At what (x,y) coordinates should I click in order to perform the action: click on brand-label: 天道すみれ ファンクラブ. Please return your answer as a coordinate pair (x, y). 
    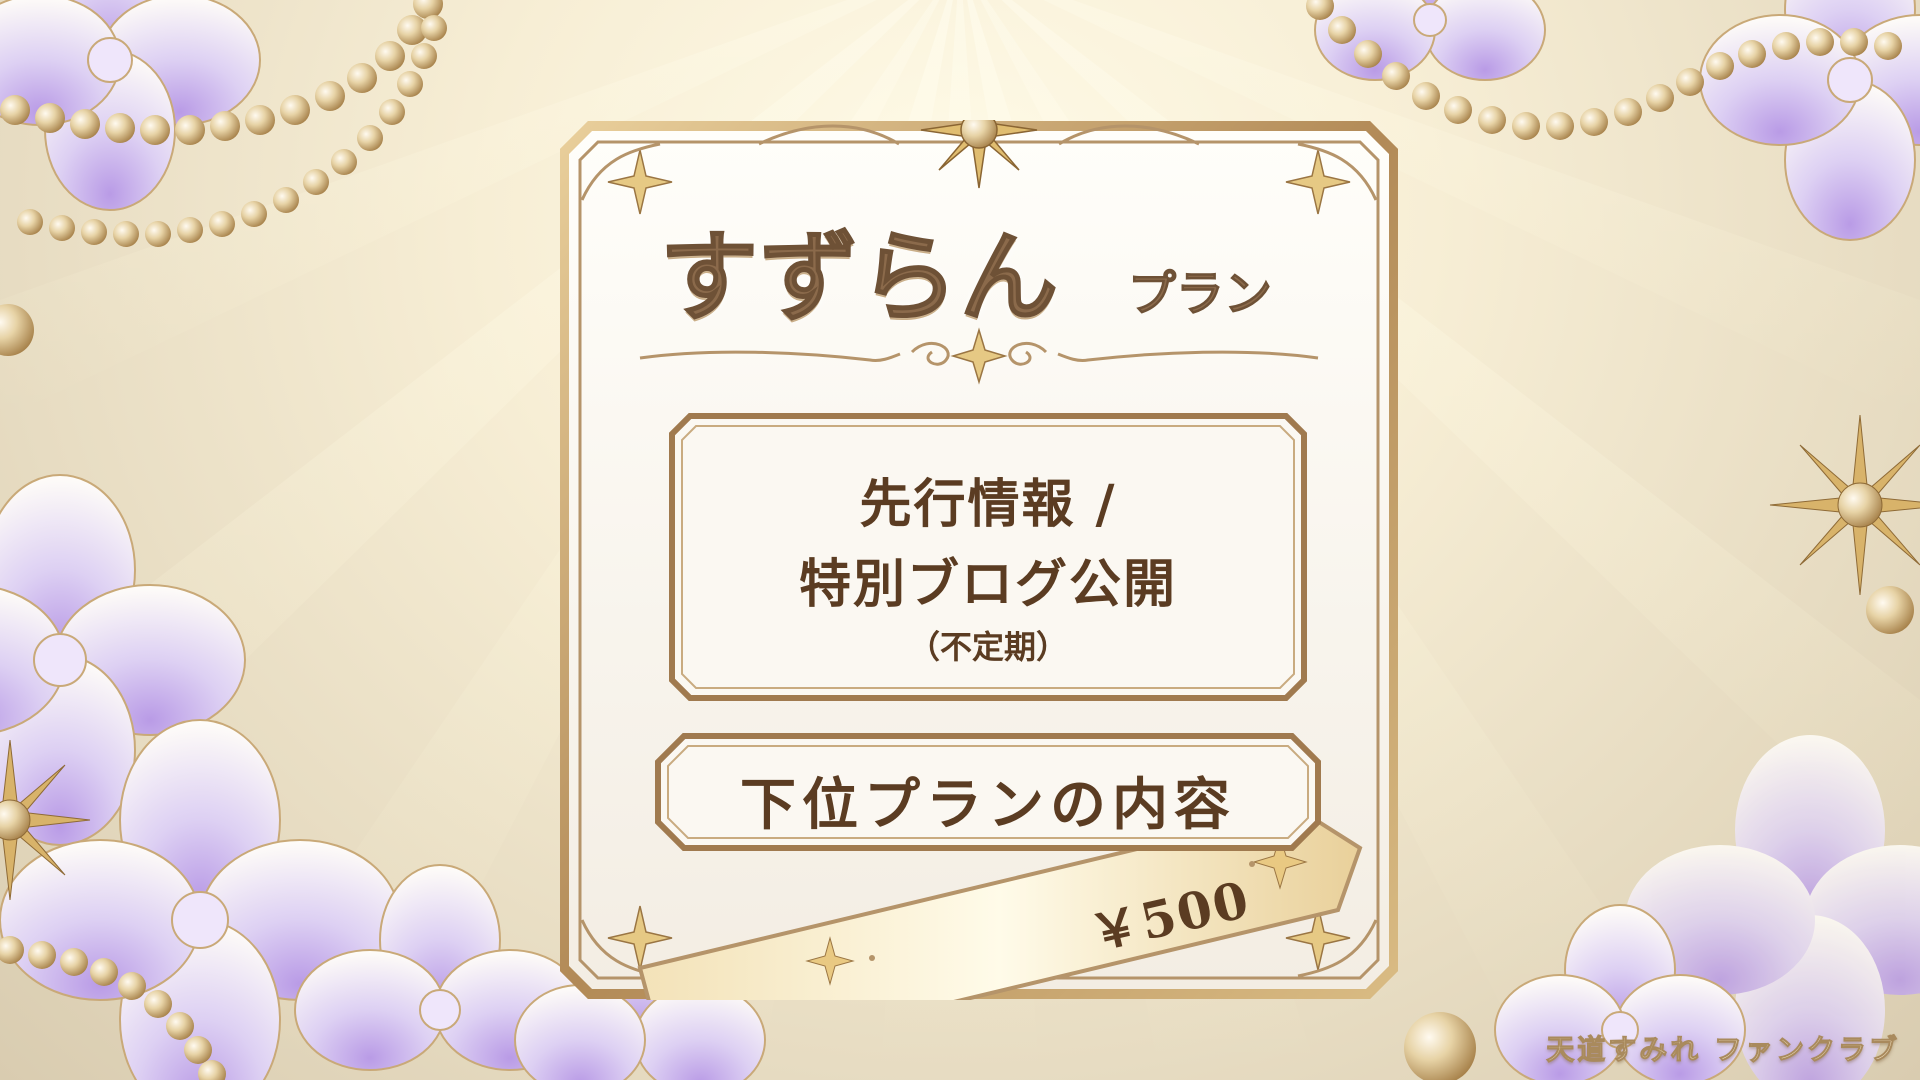
    Looking at the image, I should click on (1723, 1050).